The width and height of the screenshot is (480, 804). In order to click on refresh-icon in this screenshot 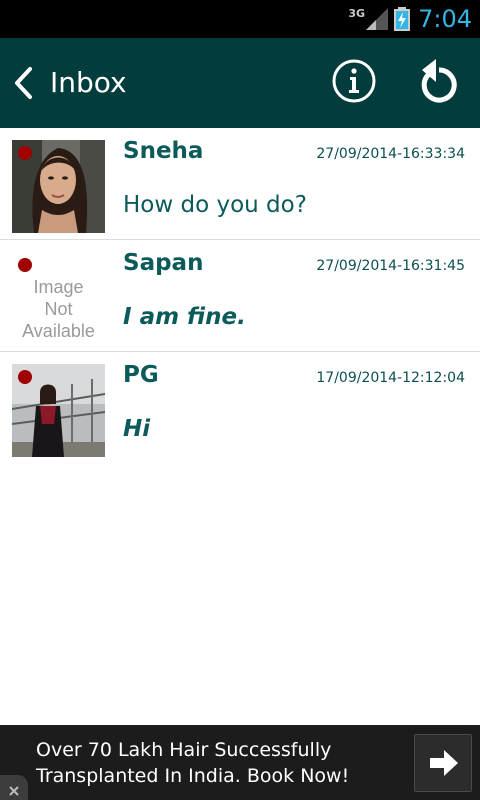, I will do `click(439, 81)`.